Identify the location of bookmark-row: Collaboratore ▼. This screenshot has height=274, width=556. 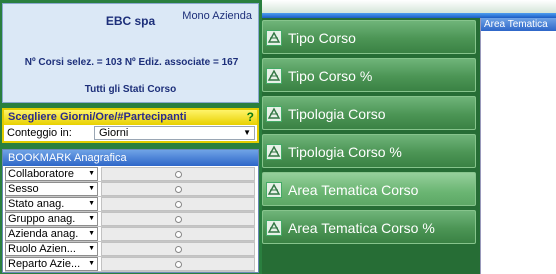
(130, 174).